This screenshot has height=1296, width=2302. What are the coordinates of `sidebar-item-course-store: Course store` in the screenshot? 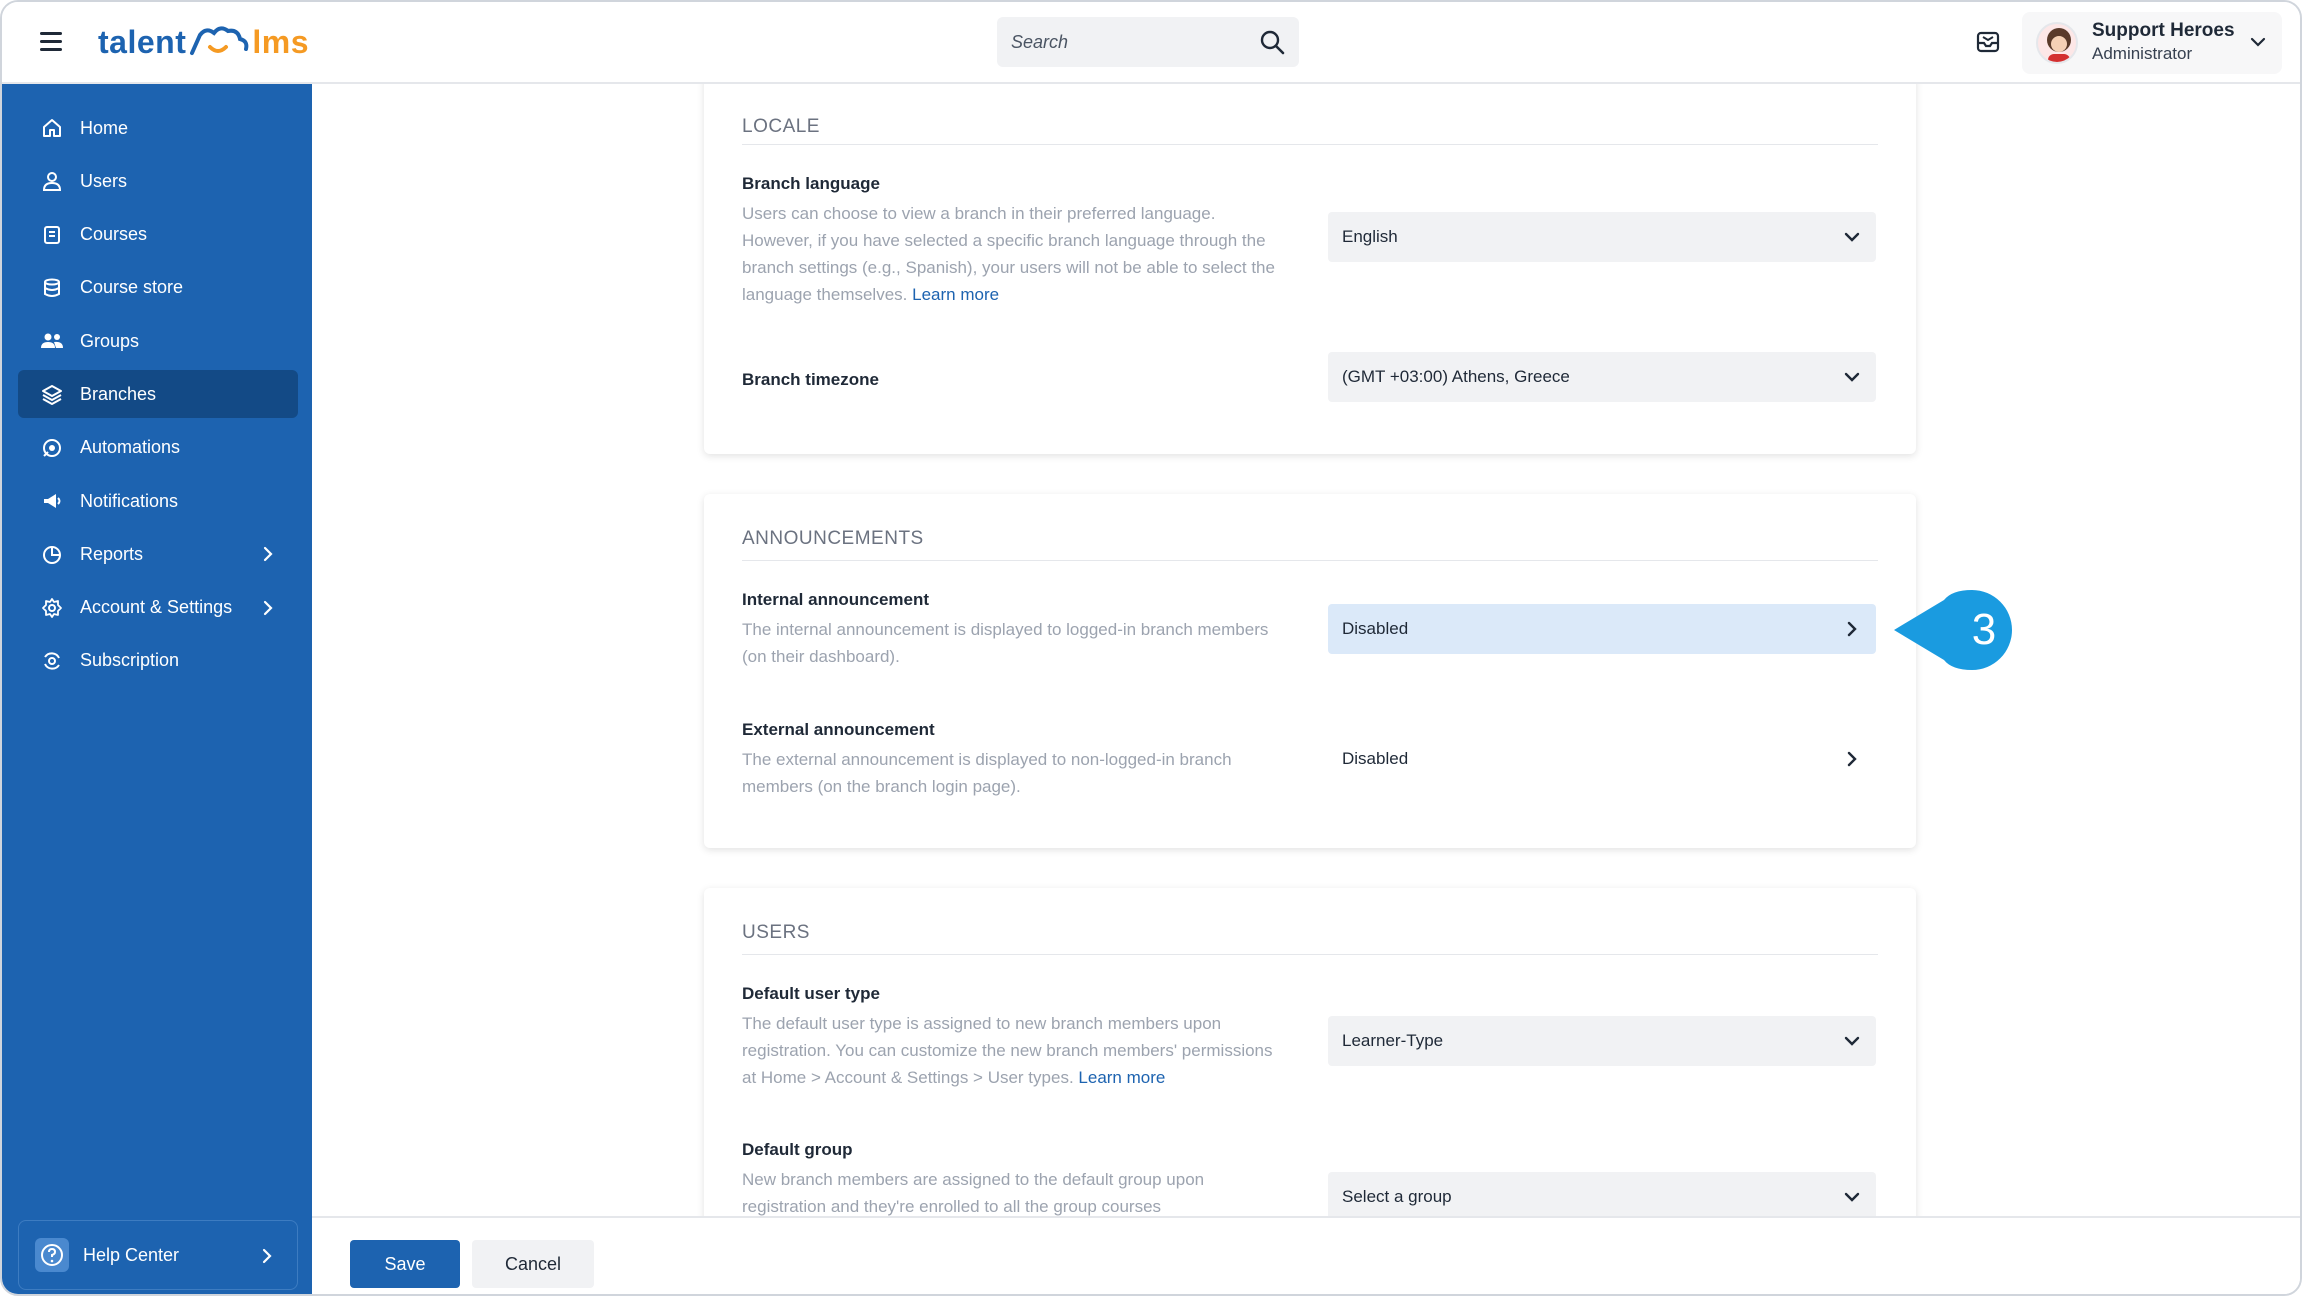 It's located at (158, 288).